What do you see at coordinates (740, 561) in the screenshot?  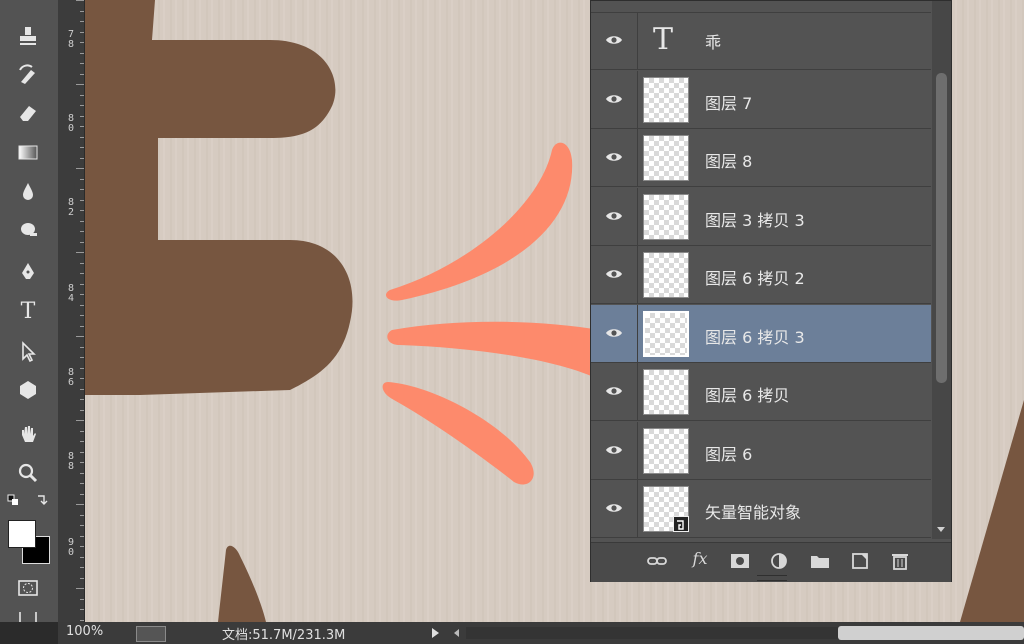 I see `add-mask-icon` at bounding box center [740, 561].